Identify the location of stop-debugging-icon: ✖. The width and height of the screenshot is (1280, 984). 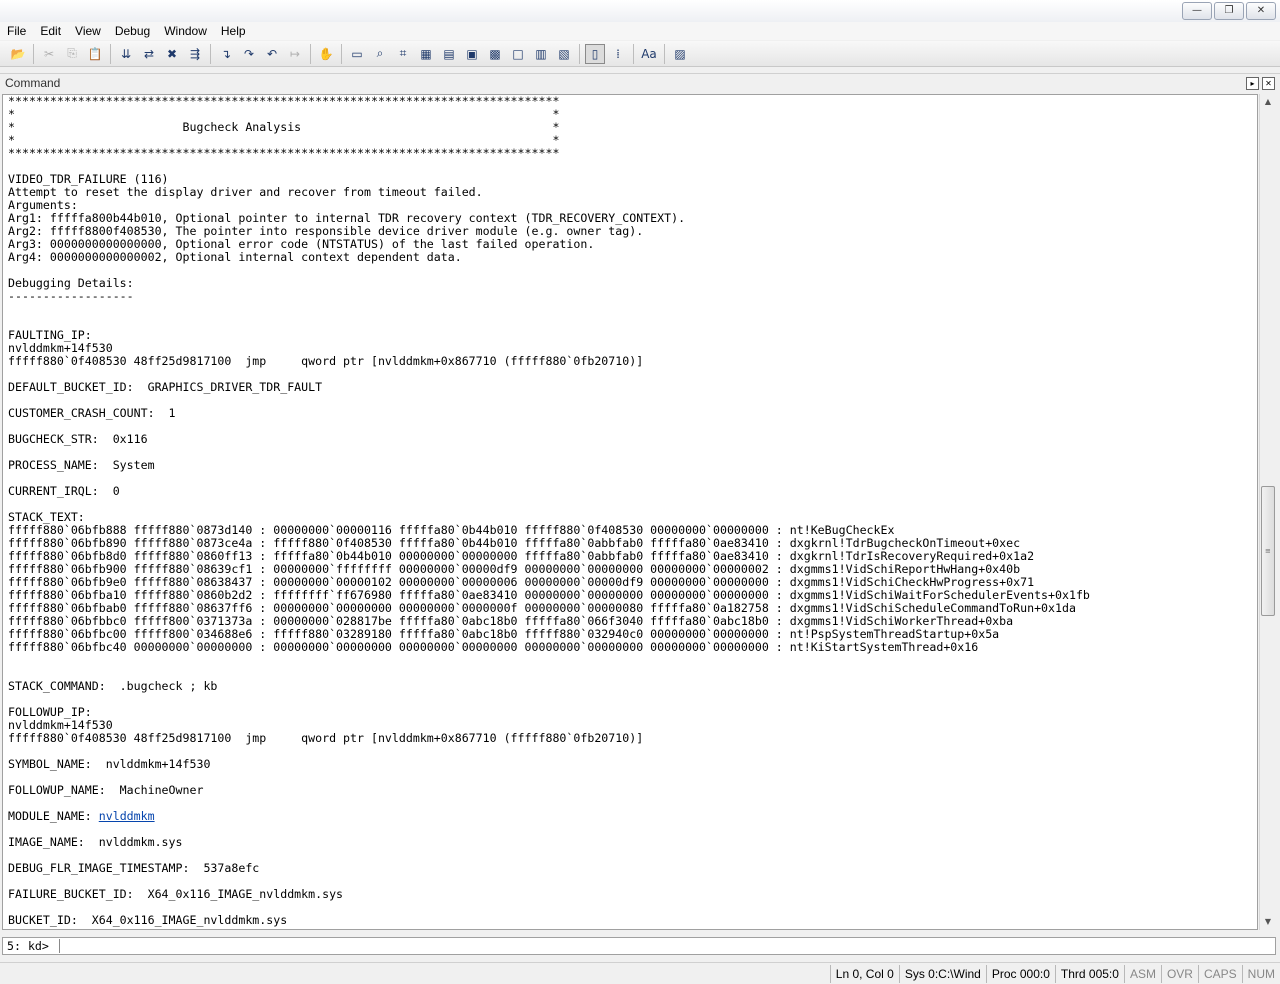
(172, 54).